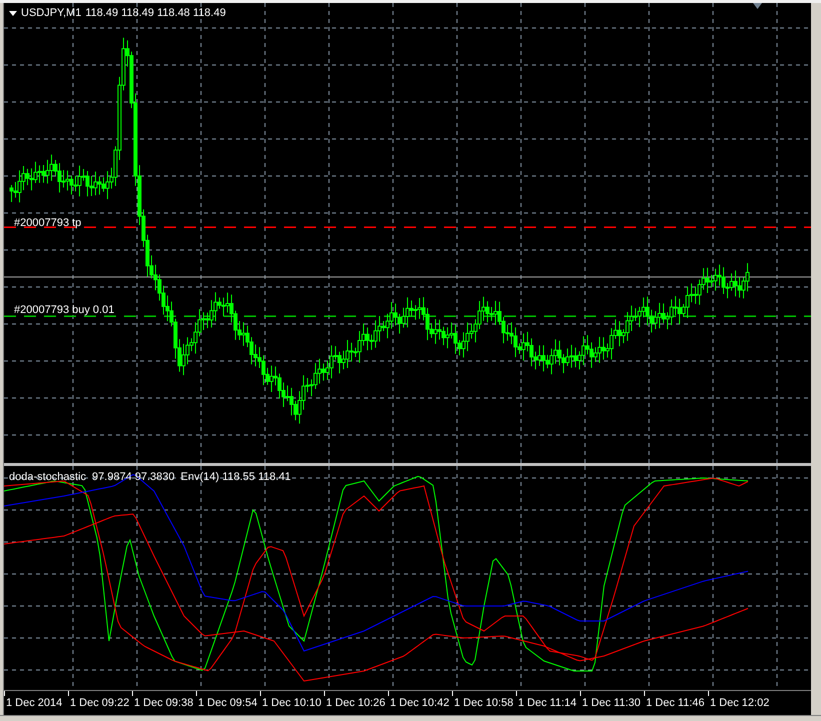  What do you see at coordinates (483, 703) in the screenshot?
I see `time-label: 1 Dec 10:58` at bounding box center [483, 703].